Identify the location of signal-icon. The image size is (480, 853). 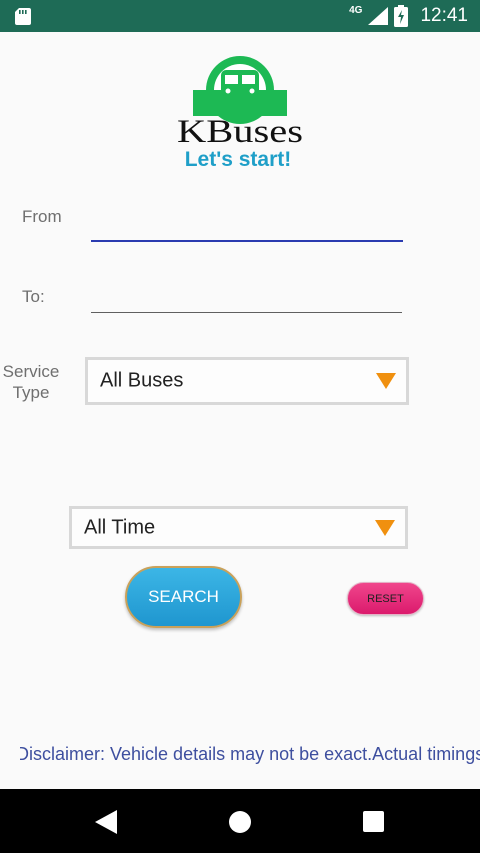
(378, 16).